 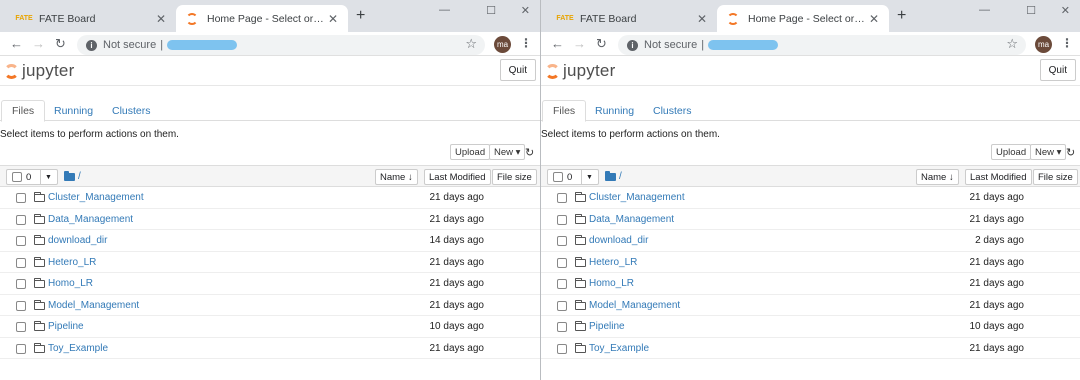 I want to click on file-list-item: download_dir 14 days ago, so click(x=270, y=241).